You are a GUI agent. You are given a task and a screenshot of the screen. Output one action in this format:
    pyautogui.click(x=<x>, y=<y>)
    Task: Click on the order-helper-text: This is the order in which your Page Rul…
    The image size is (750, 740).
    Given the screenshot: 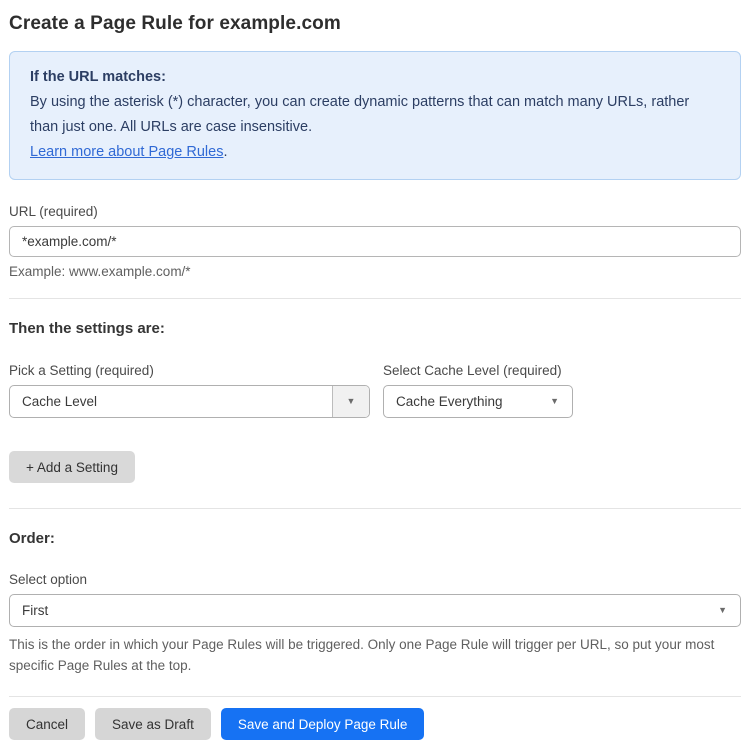 What is the action you would take?
    pyautogui.click(x=362, y=655)
    